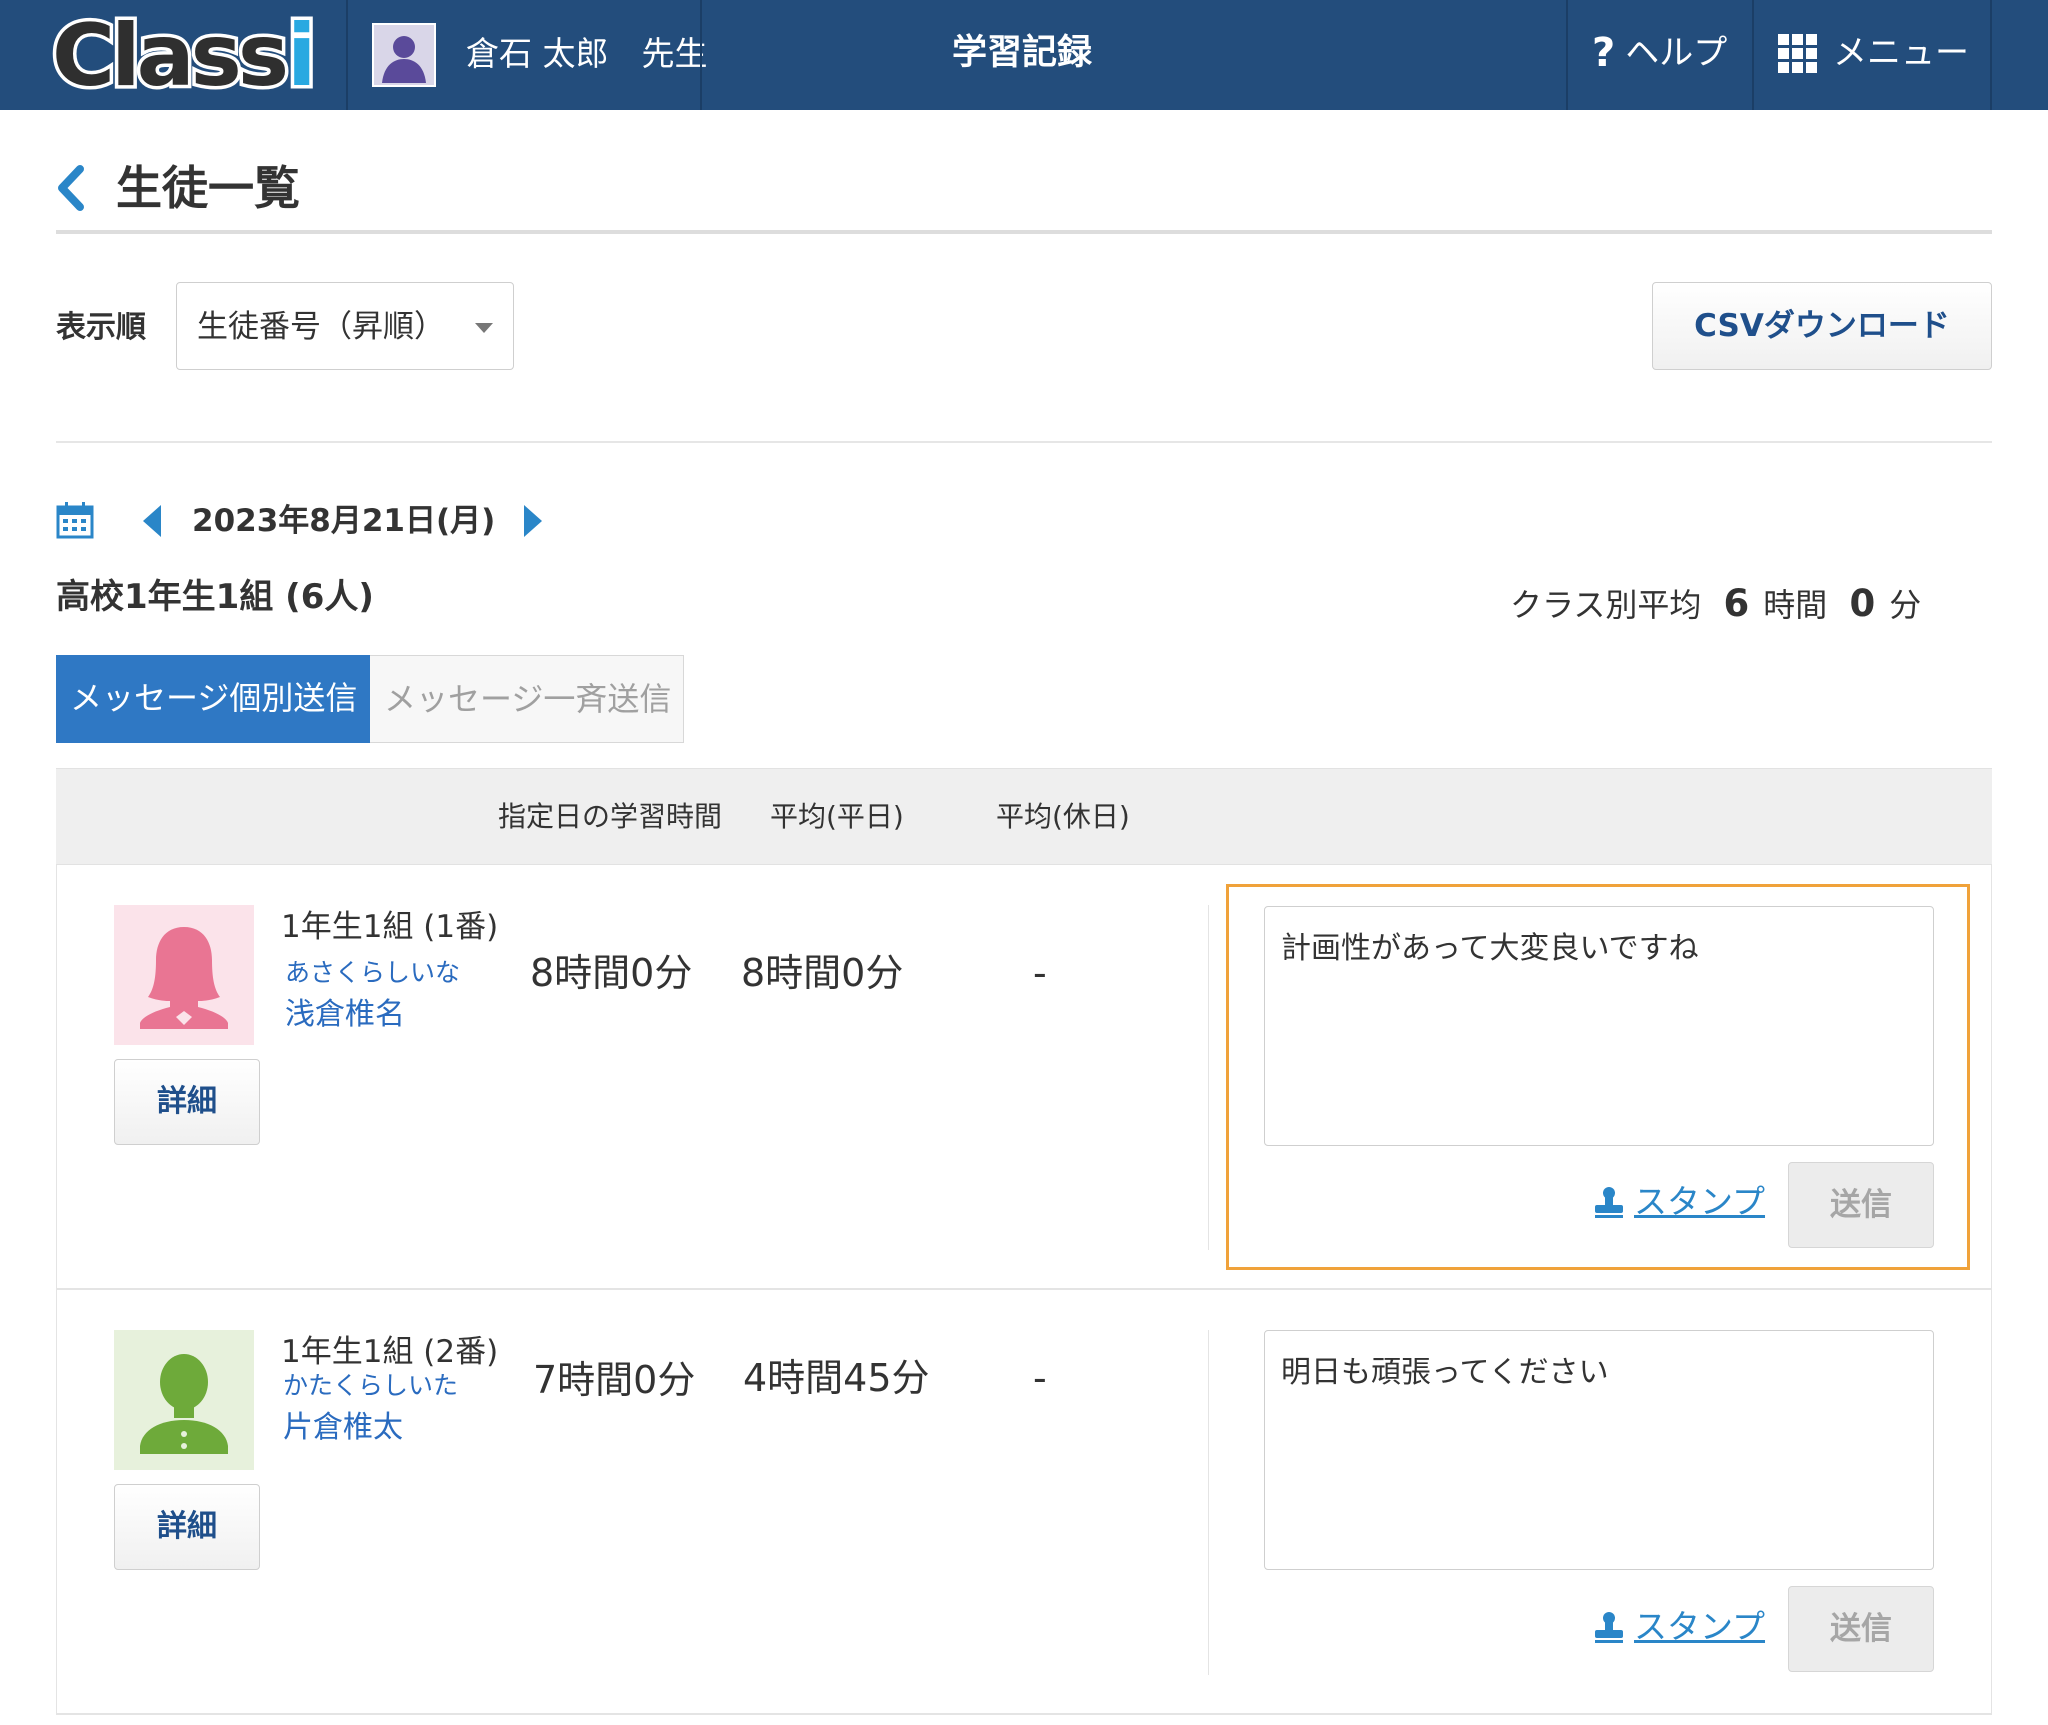 The image size is (2048, 1725). I want to click on message-text: 計画性があって大変良いですね, so click(1490, 948).